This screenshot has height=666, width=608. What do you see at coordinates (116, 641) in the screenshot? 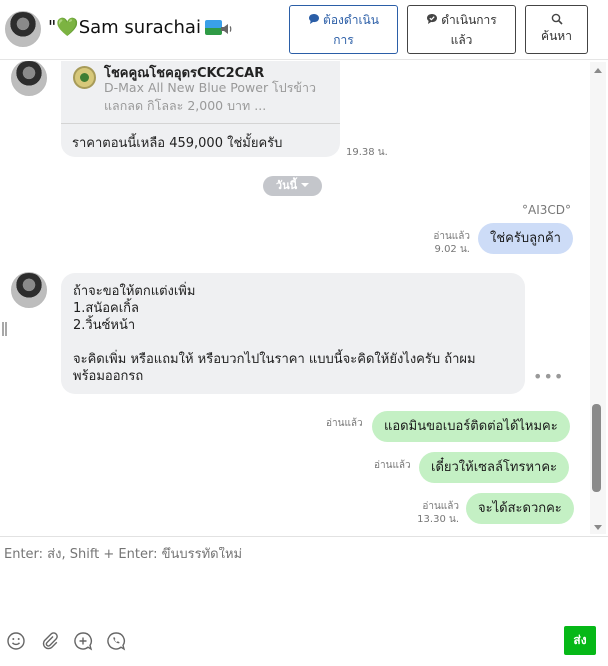
I see `phone-bubble-icon` at bounding box center [116, 641].